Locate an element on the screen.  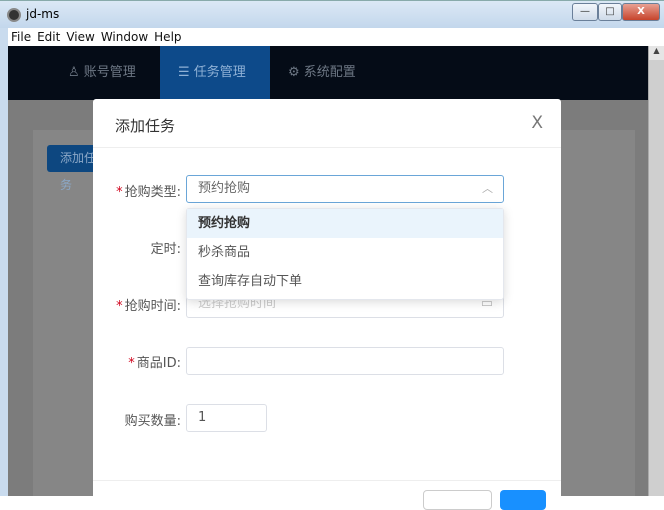
time-label: * 抢购时间: is located at coordinates (137, 304).